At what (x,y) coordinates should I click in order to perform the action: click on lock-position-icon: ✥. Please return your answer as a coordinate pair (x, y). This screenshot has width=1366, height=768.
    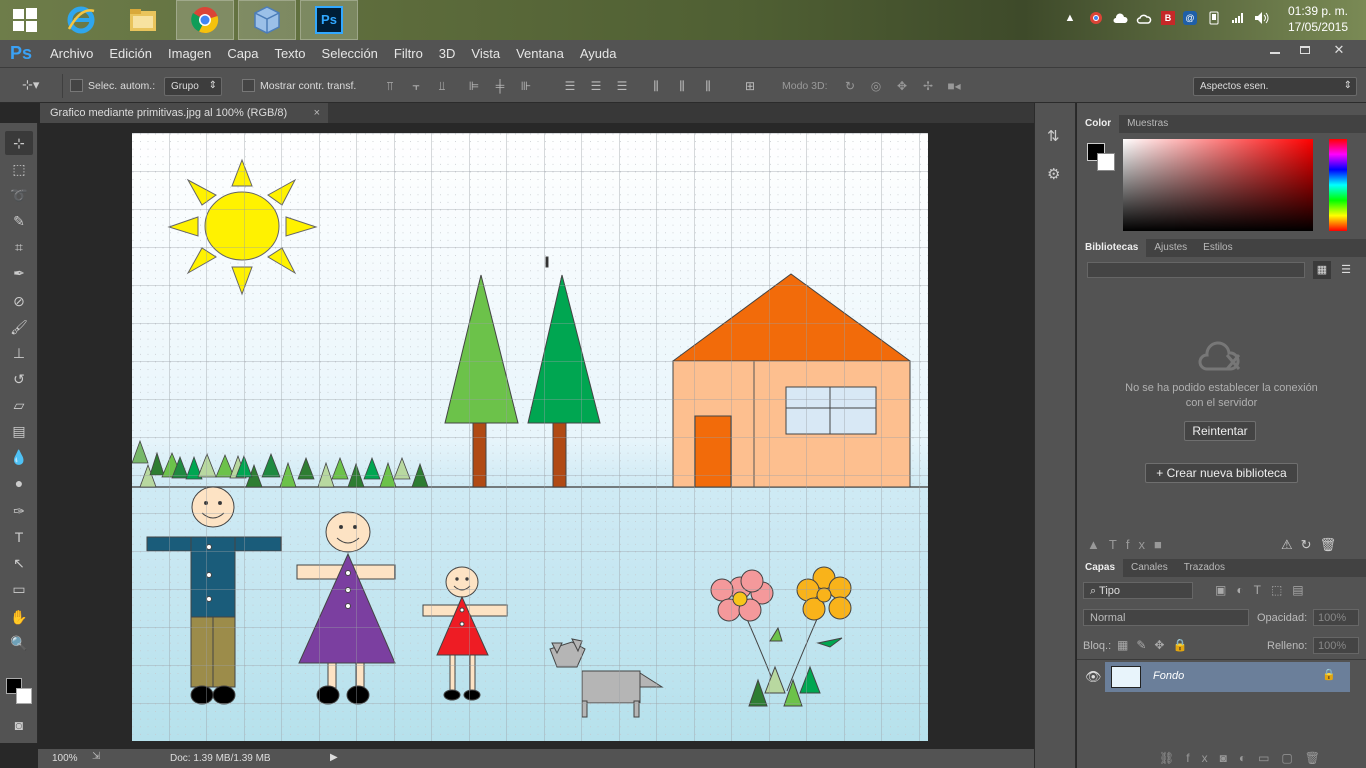
    Looking at the image, I should click on (1163, 645).